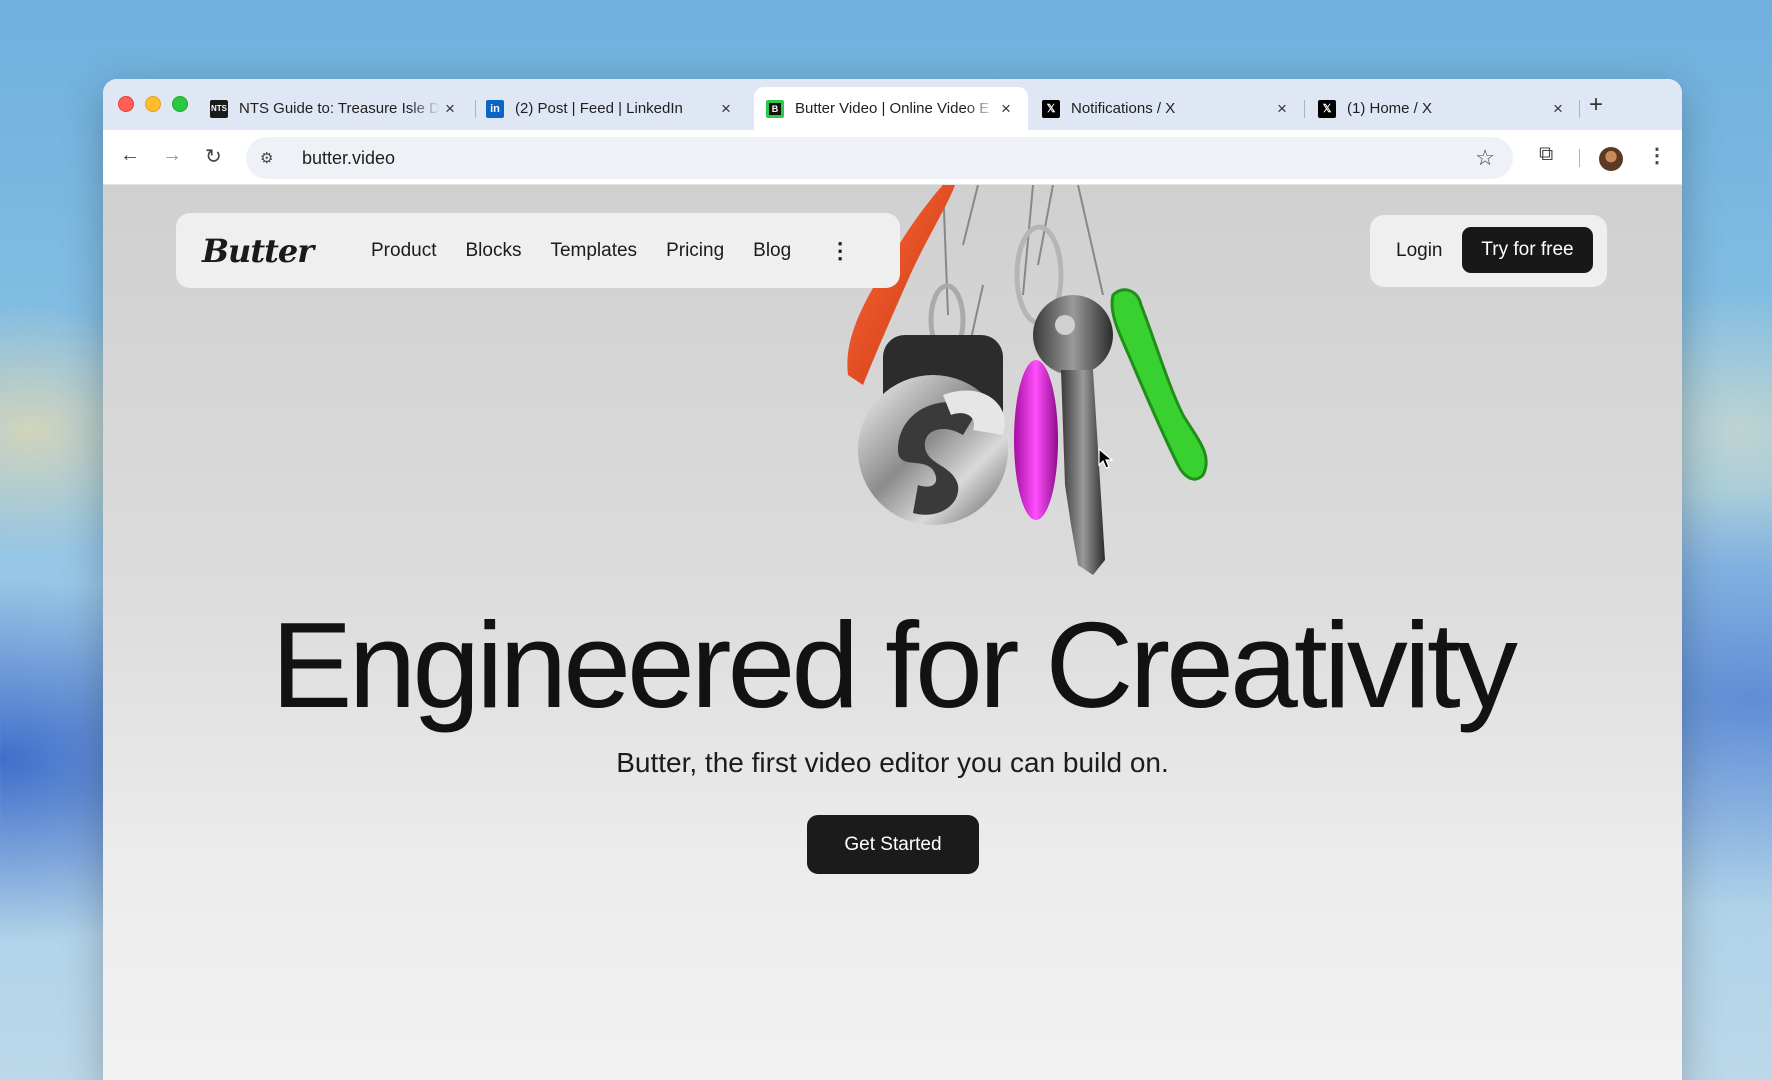 The image size is (1772, 1080). I want to click on magenta-keychain, so click(1036, 440).